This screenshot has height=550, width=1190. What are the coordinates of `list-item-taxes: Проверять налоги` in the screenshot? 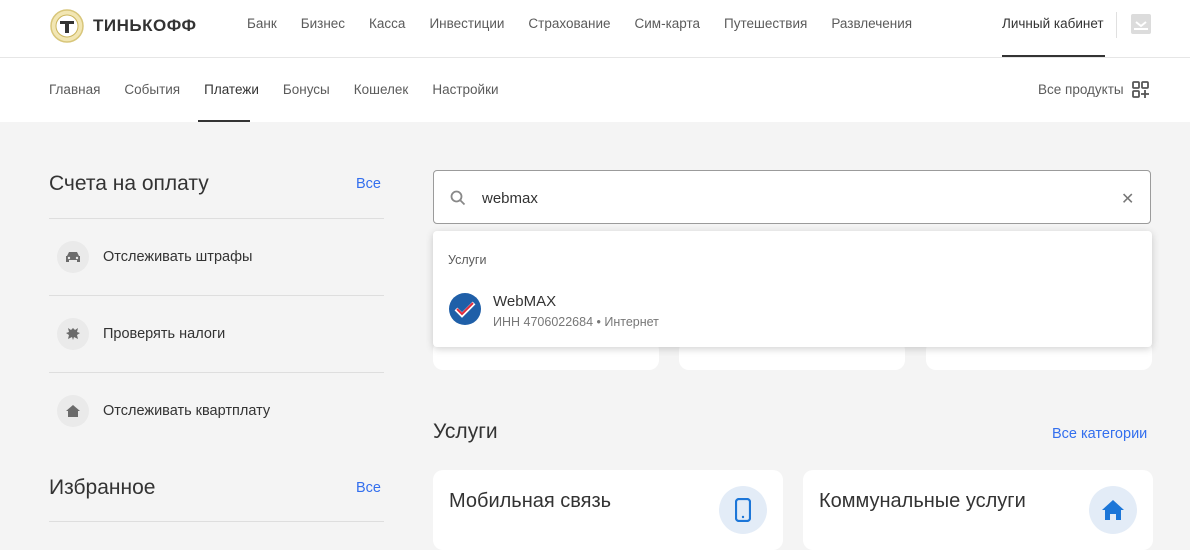 It's located at (216, 333).